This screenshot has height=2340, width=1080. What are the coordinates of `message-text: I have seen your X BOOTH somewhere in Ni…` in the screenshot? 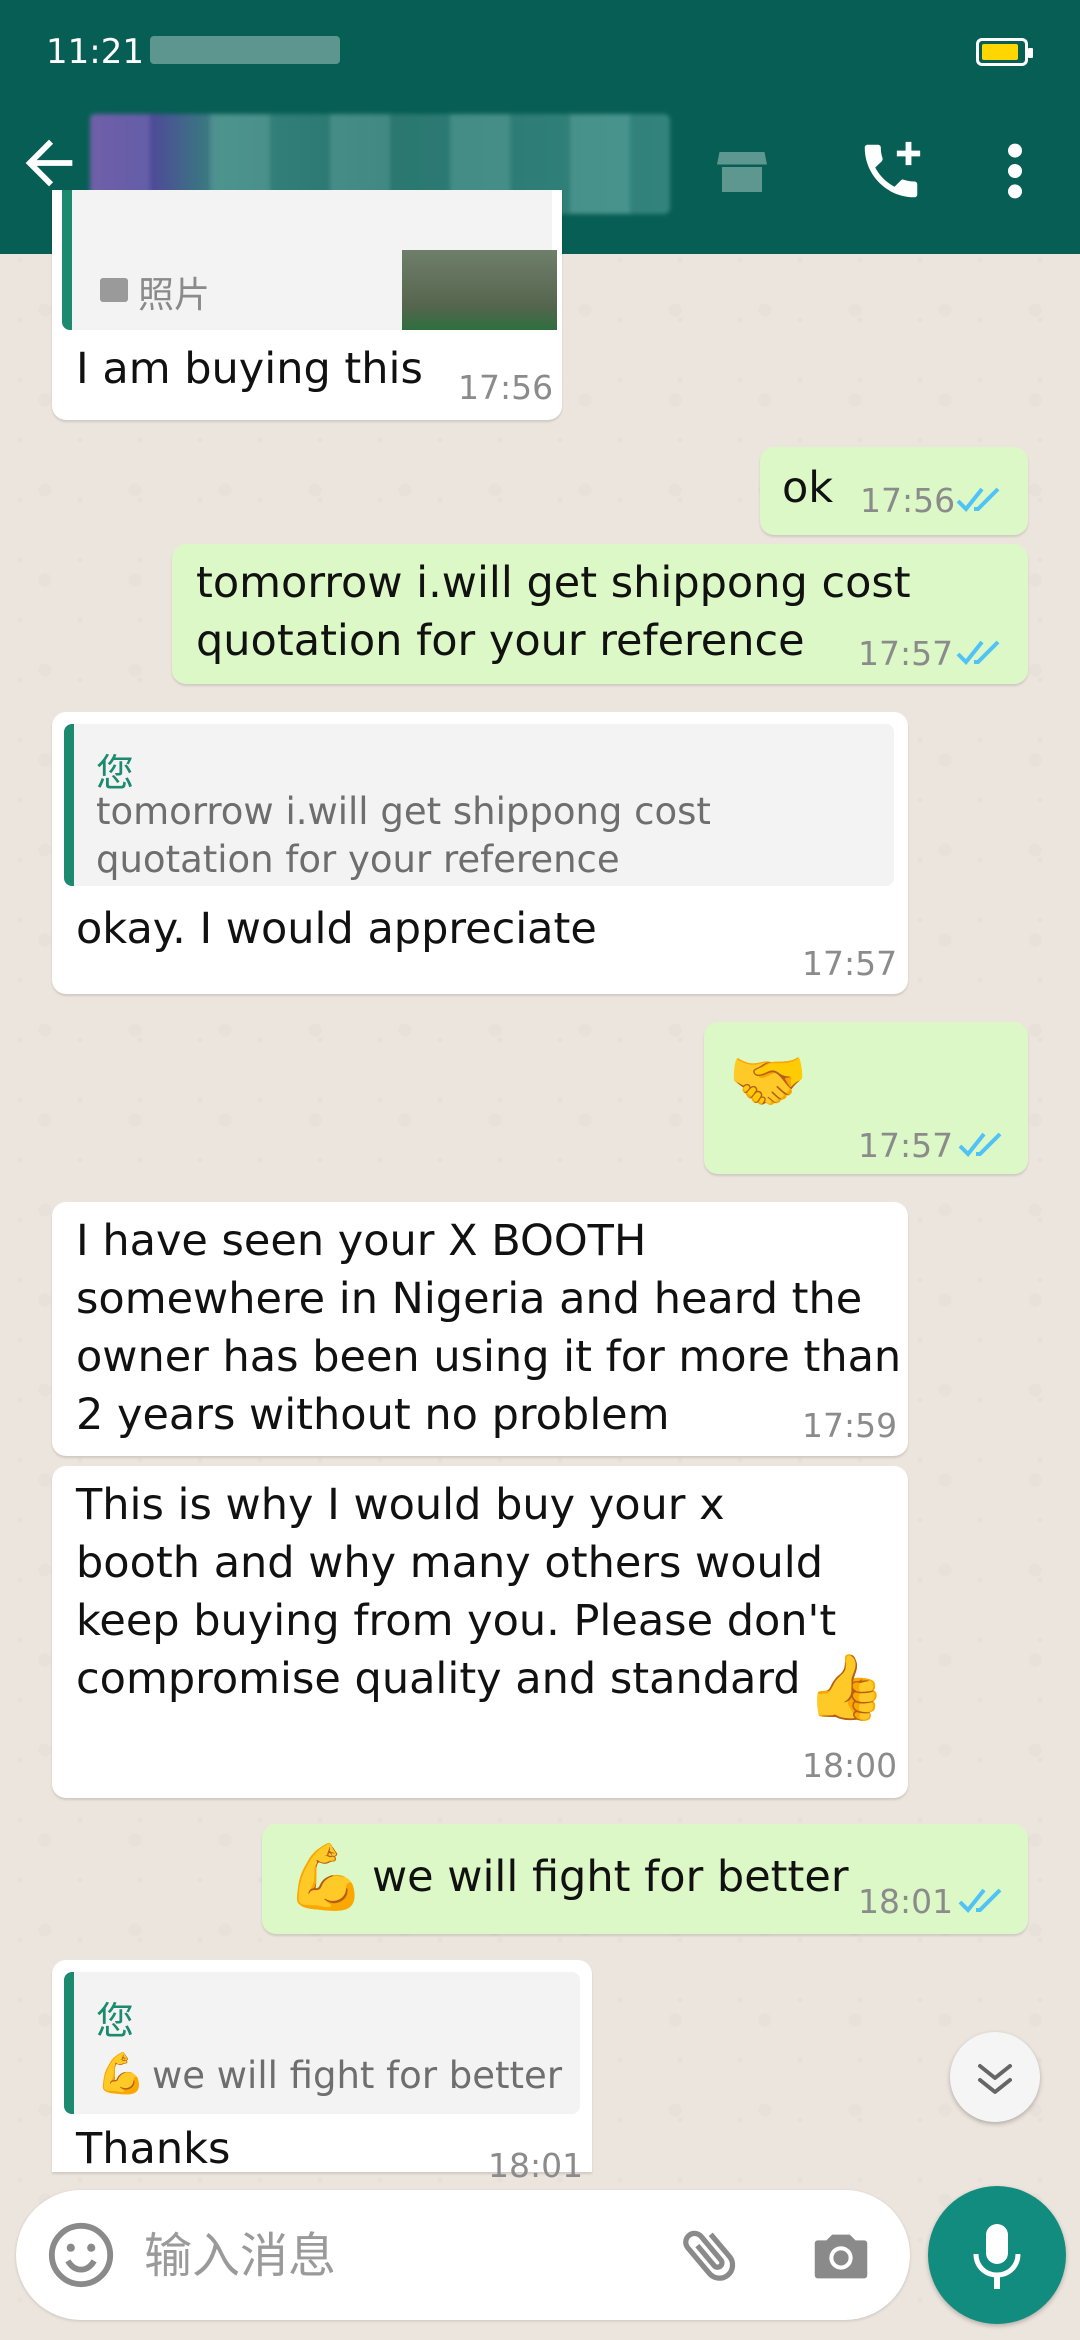 It's located at (489, 1328).